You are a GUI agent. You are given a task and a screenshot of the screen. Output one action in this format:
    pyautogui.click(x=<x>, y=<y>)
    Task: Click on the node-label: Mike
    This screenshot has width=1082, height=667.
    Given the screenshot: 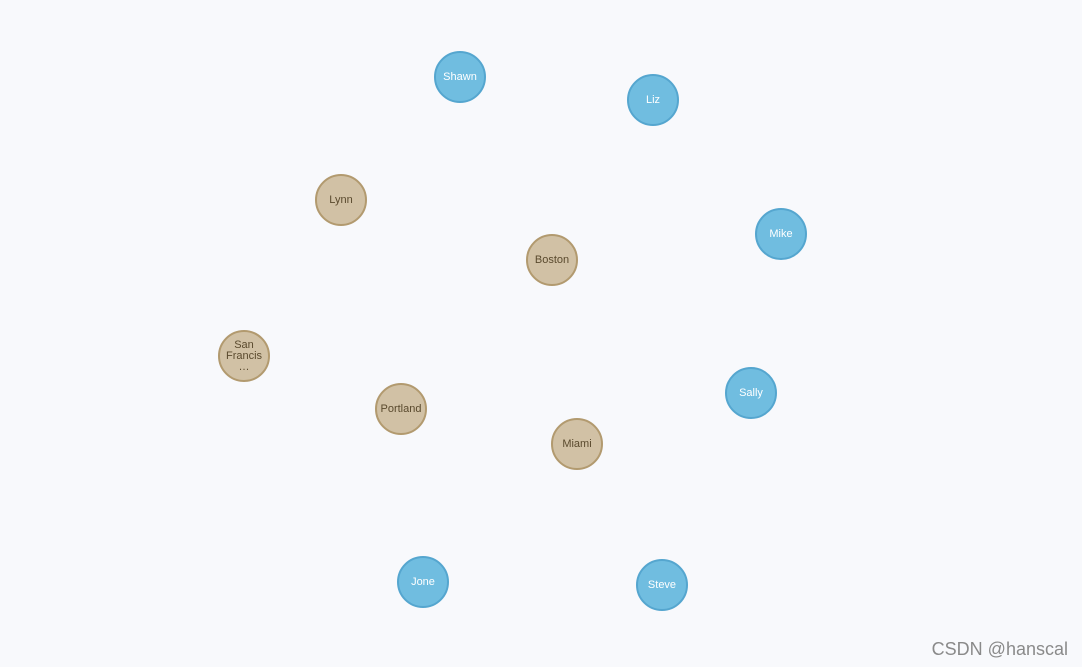 What is the action you would take?
    pyautogui.click(x=781, y=233)
    